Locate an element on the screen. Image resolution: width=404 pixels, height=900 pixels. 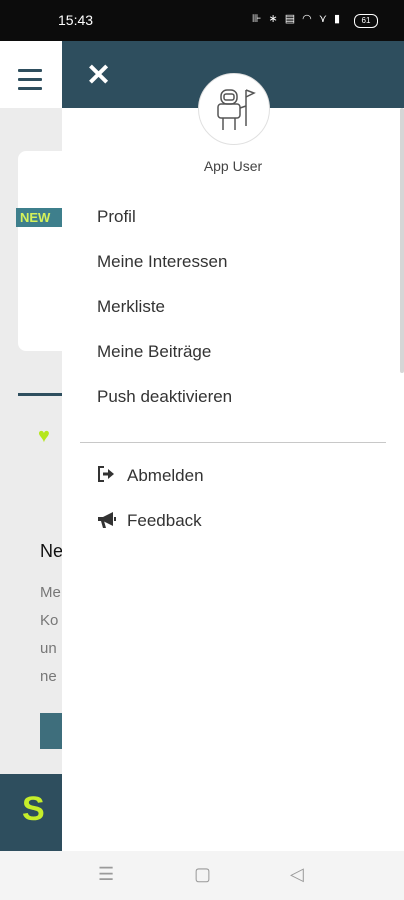
user-name: App User is located at coordinates (233, 166).